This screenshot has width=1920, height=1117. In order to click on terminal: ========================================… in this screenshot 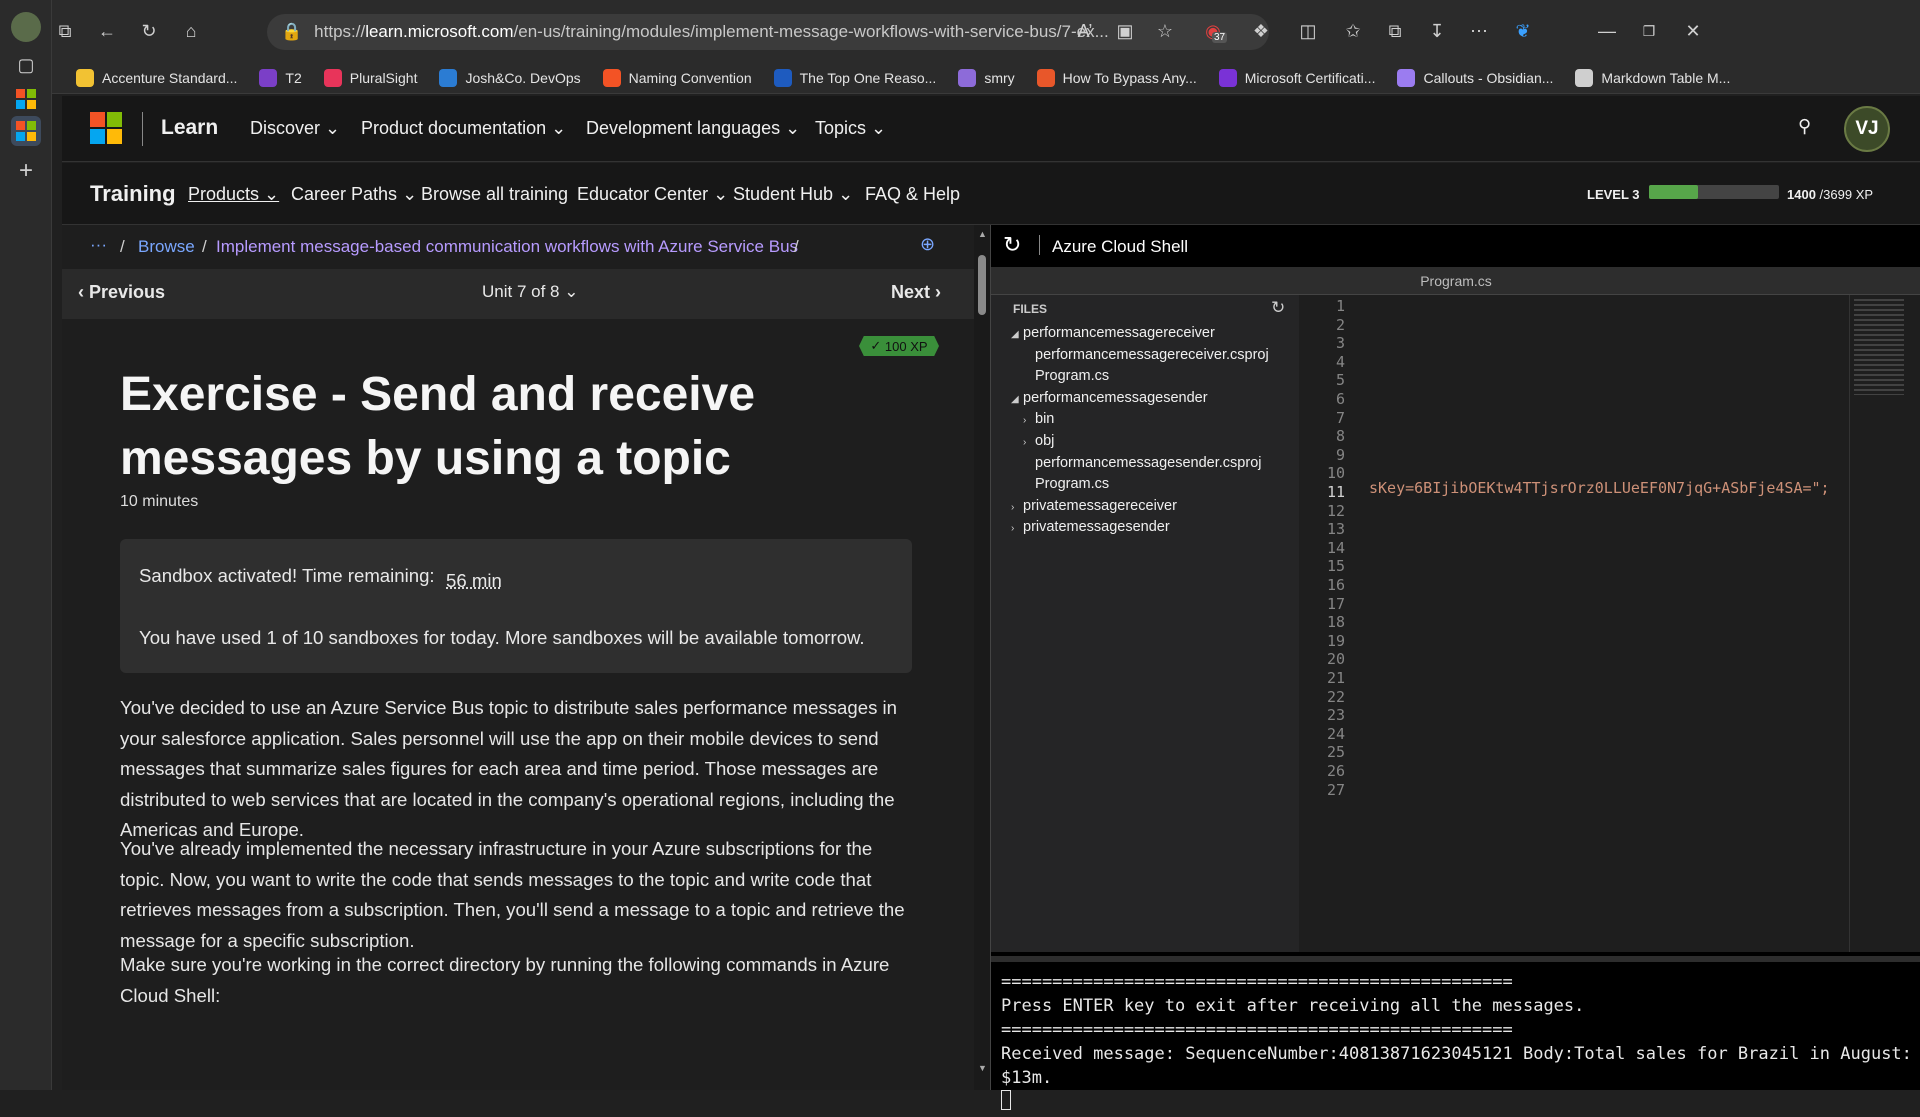, I will do `click(1455, 1033)`.